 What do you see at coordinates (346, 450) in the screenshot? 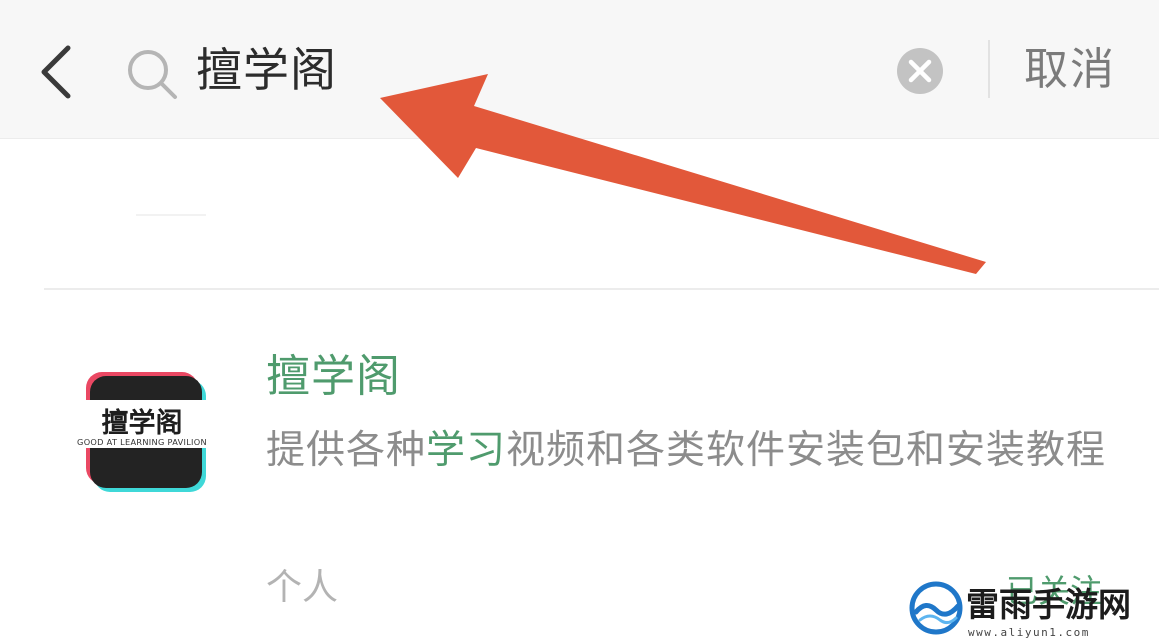
I see `description-text-start: 提供各种` at bounding box center [346, 450].